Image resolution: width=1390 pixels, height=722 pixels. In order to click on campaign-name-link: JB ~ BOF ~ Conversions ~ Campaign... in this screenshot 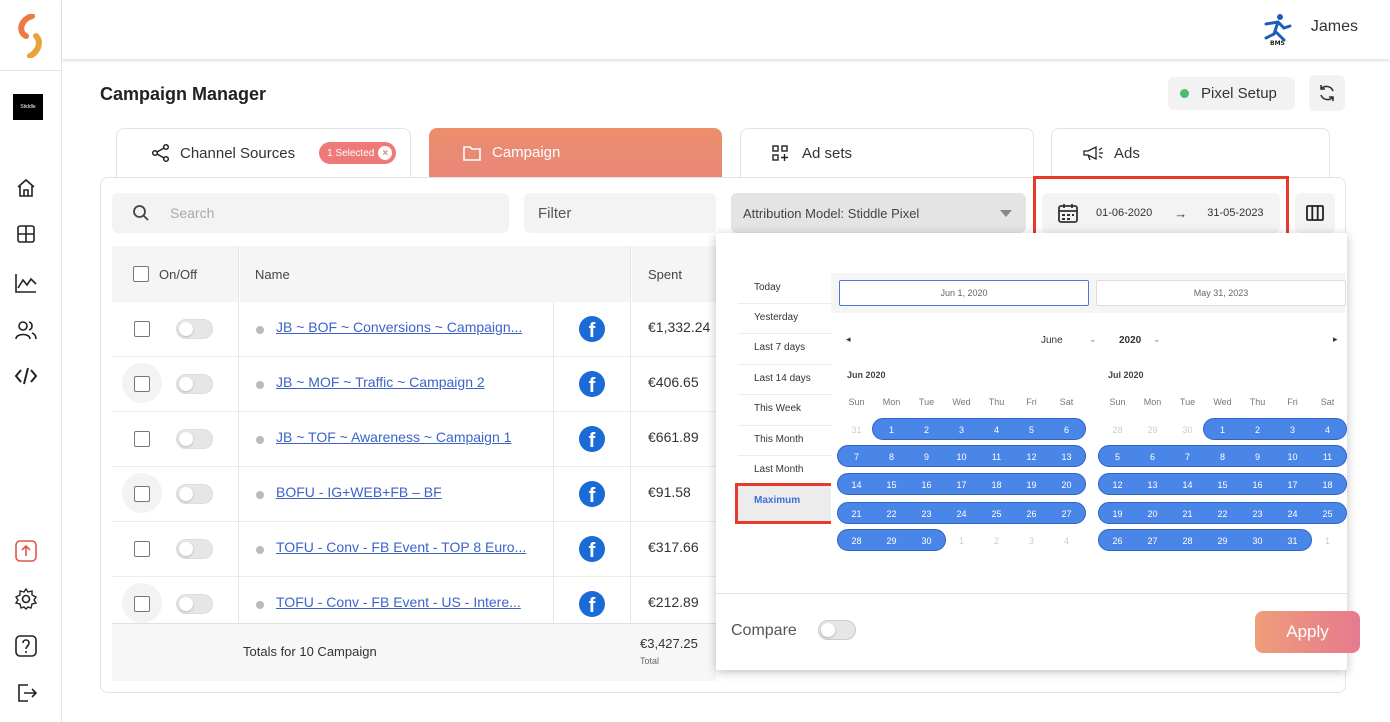, I will do `click(399, 327)`.